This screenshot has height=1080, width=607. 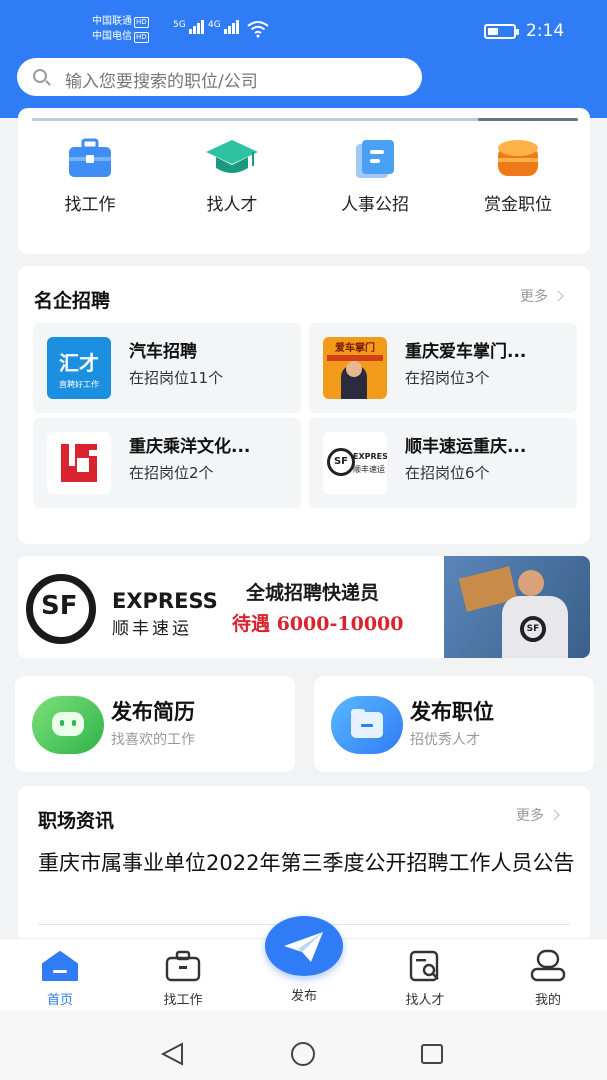 What do you see at coordinates (165, 601) in the screenshot?
I see `banner-brand: EXPRESS` at bounding box center [165, 601].